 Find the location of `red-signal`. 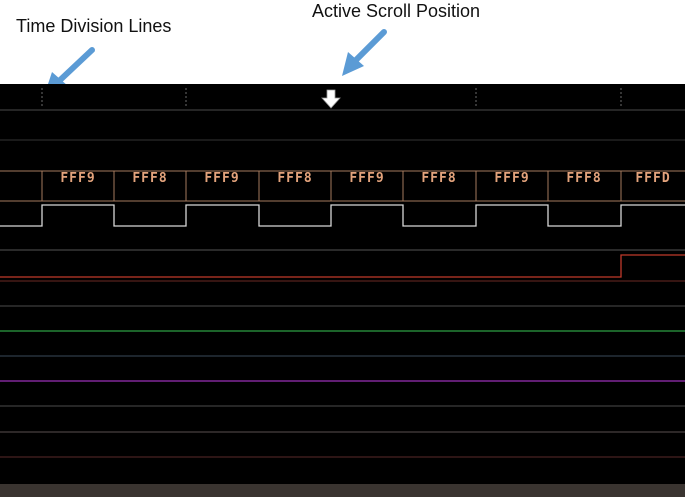

red-signal is located at coordinates (342, 266).